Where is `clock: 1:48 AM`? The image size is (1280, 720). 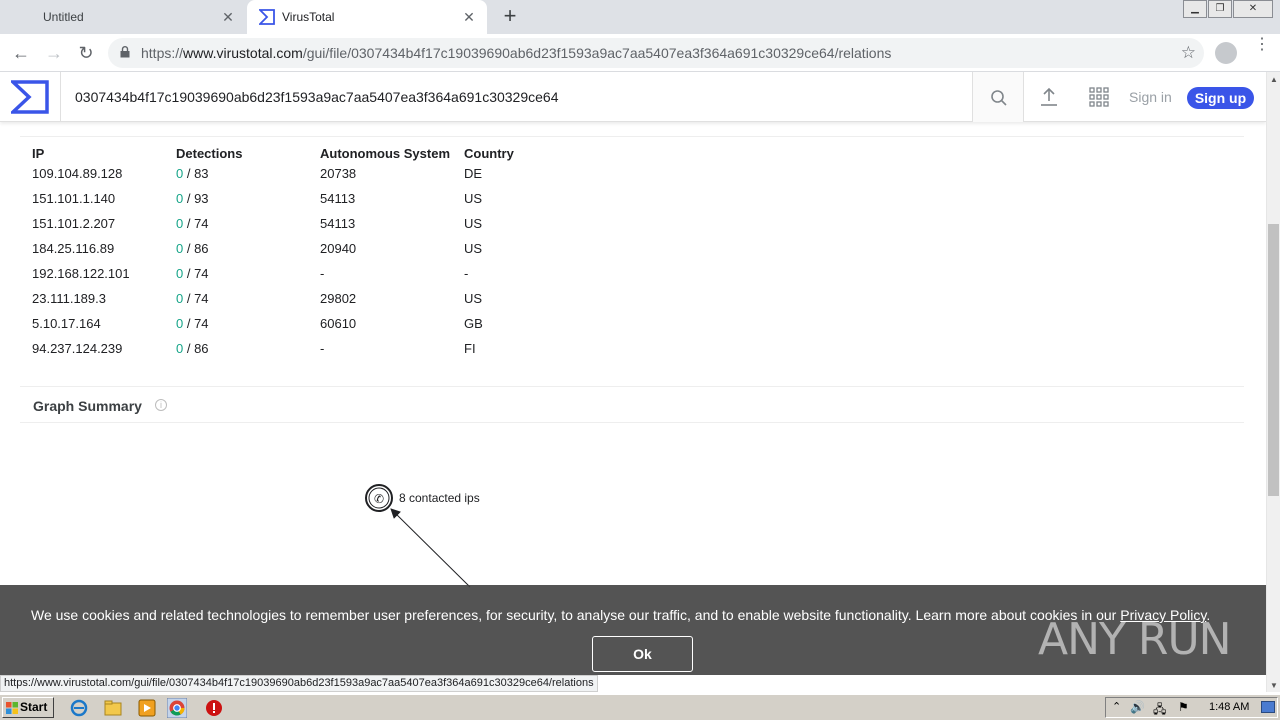 clock: 1:48 AM is located at coordinates (1229, 707).